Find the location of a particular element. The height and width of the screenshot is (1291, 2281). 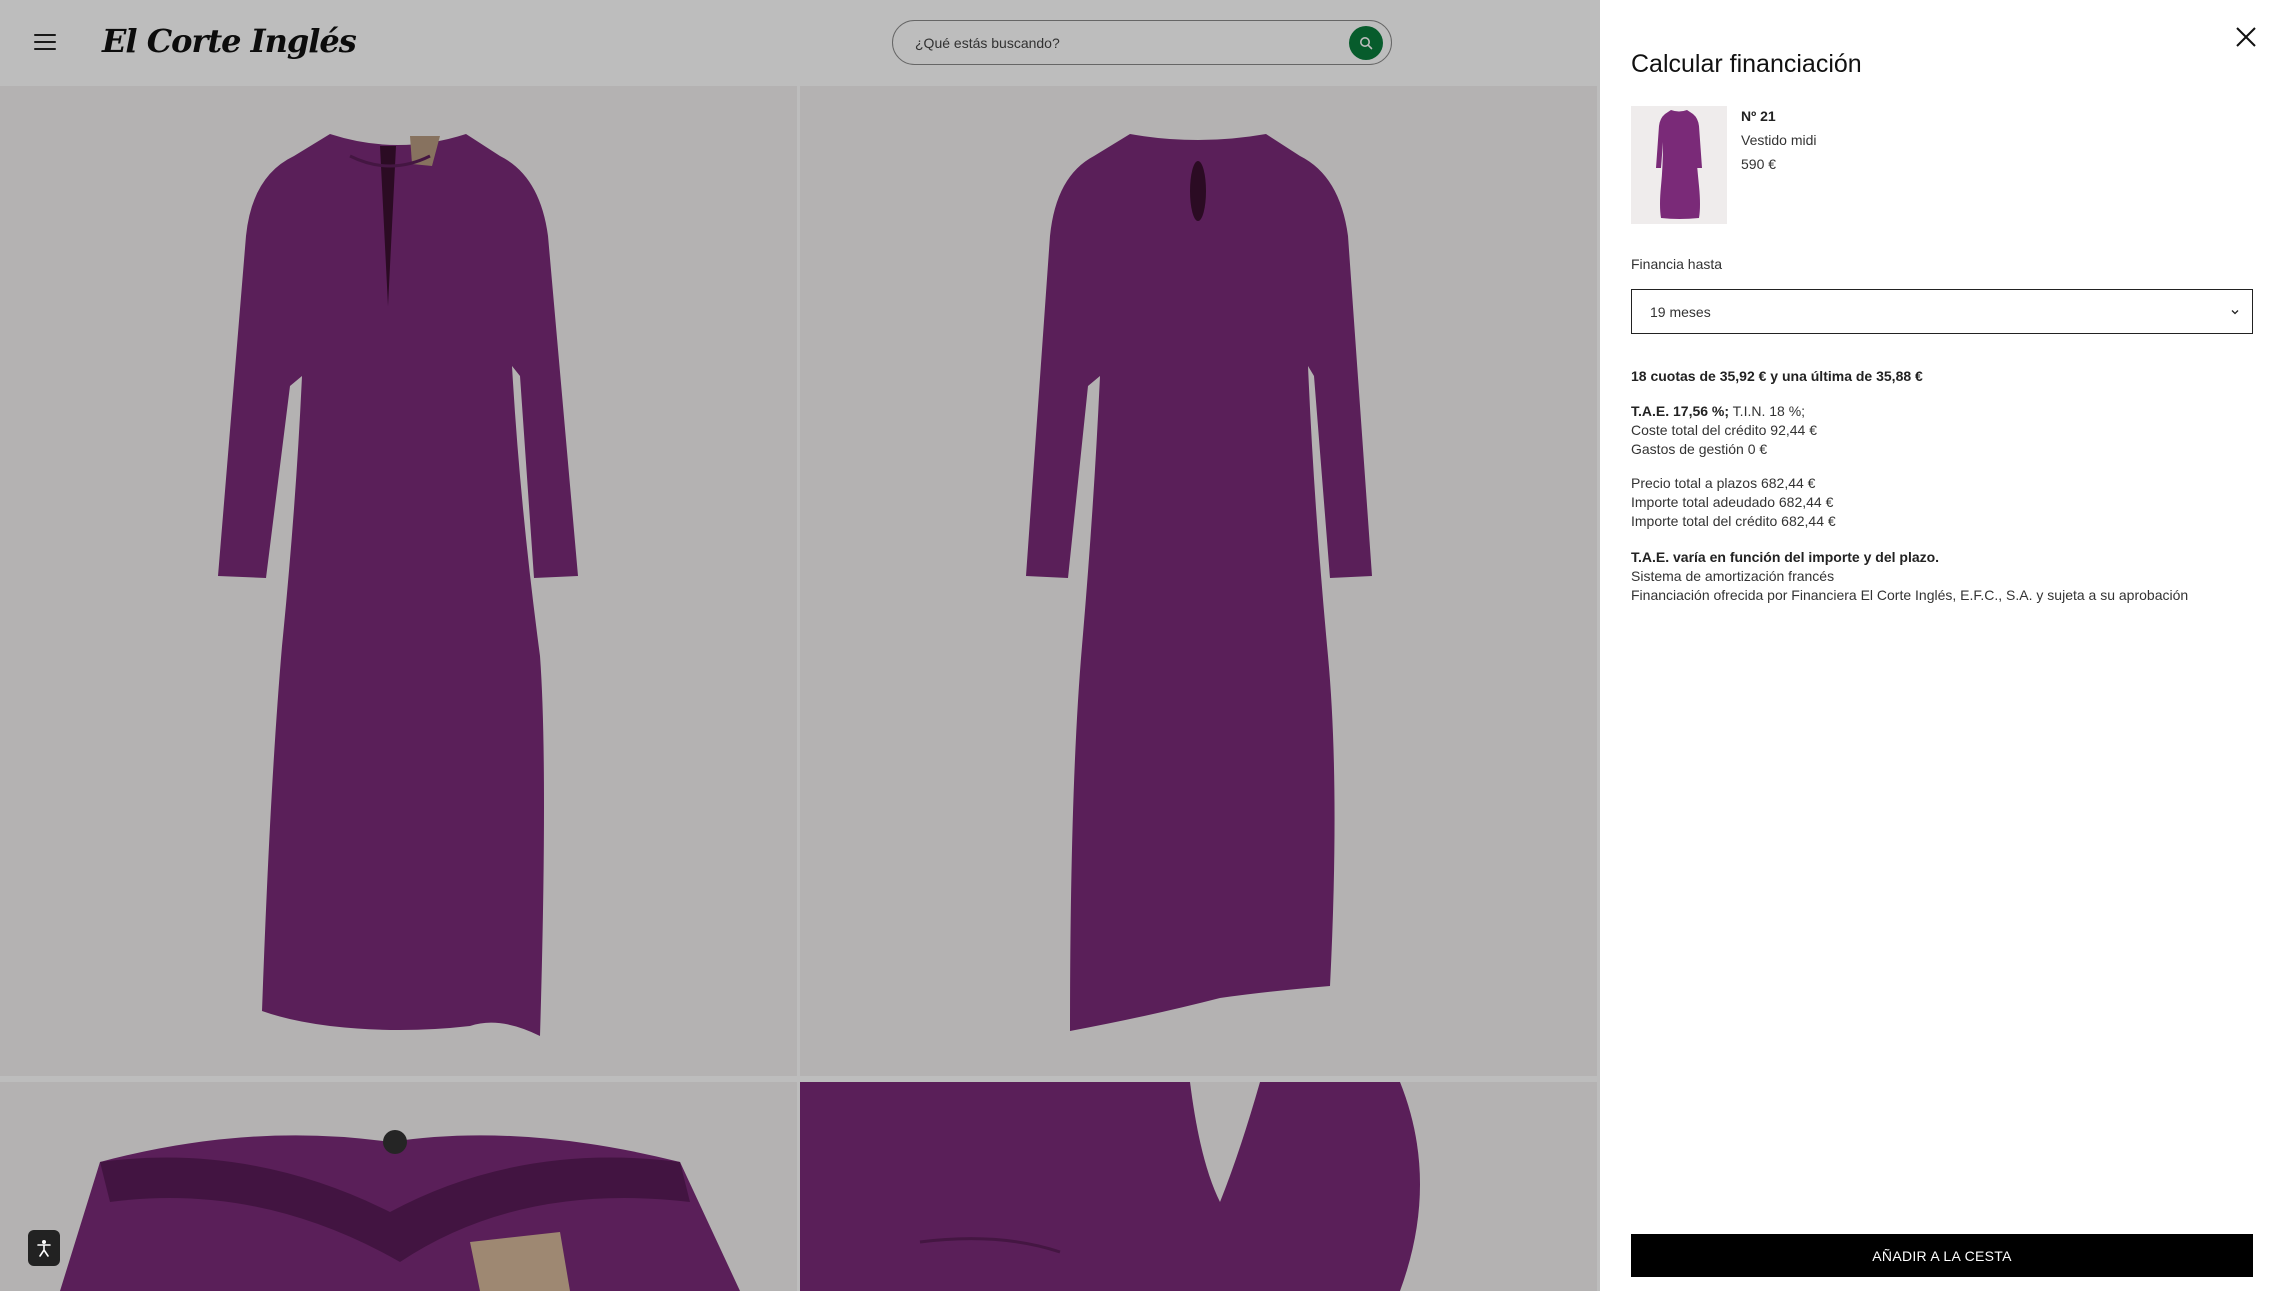

drawer-title: Calcular financiación is located at coordinates (1746, 64).